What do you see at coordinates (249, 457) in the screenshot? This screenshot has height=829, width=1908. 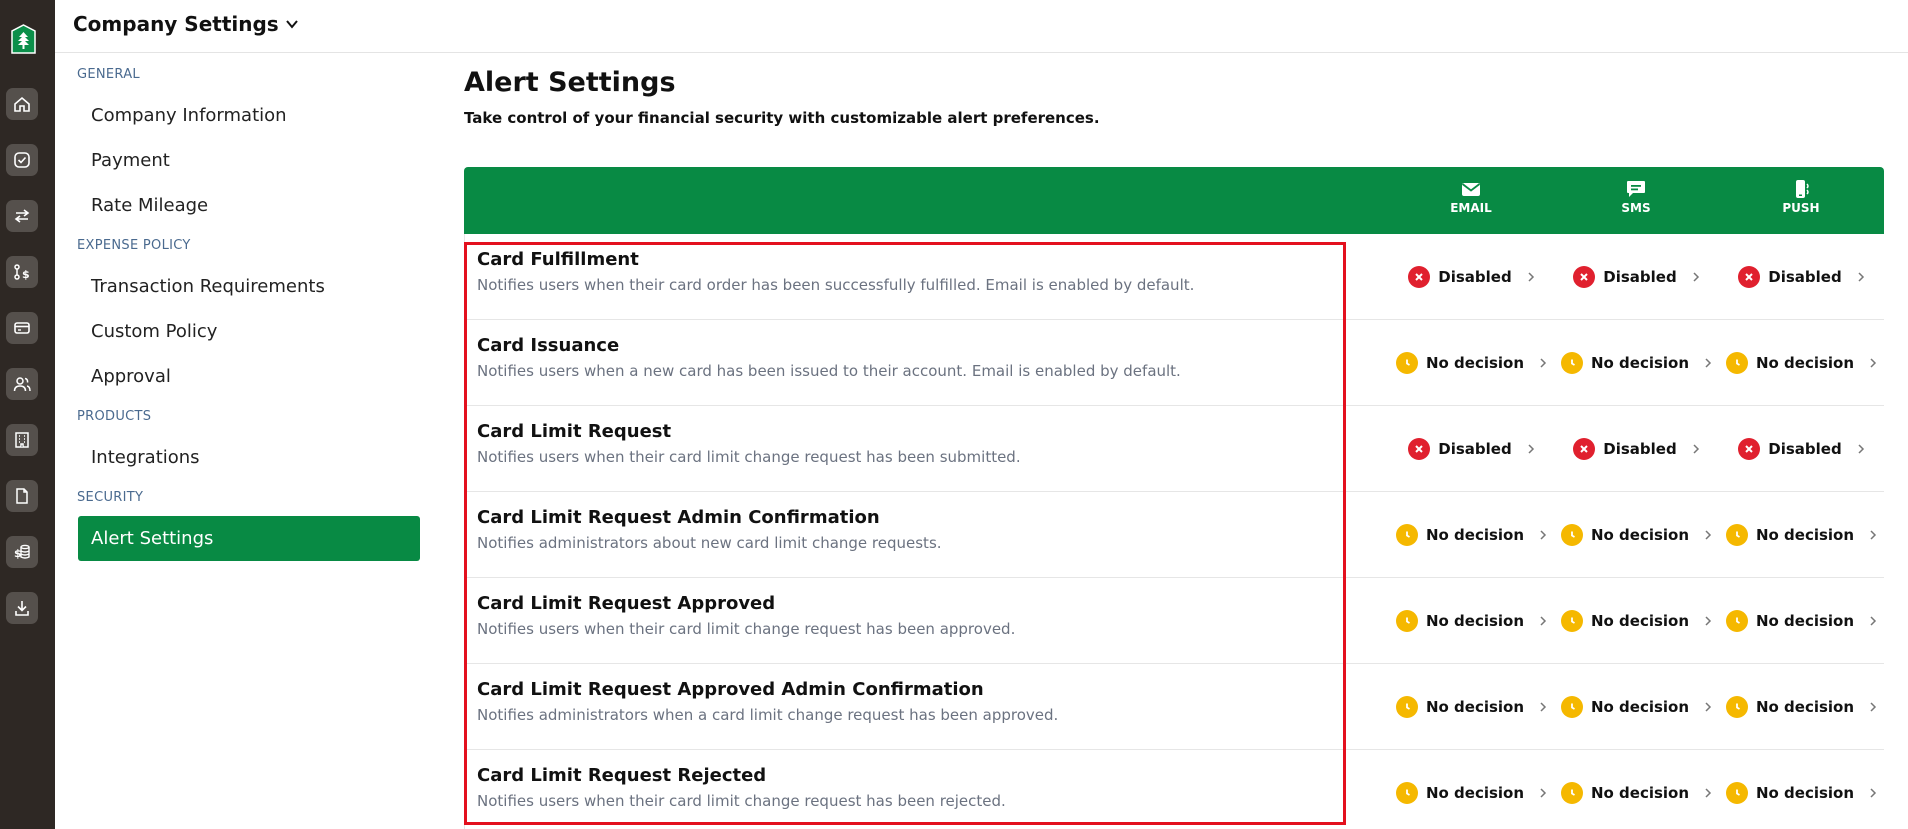 I see `nav-item-integrations: Integrations` at bounding box center [249, 457].